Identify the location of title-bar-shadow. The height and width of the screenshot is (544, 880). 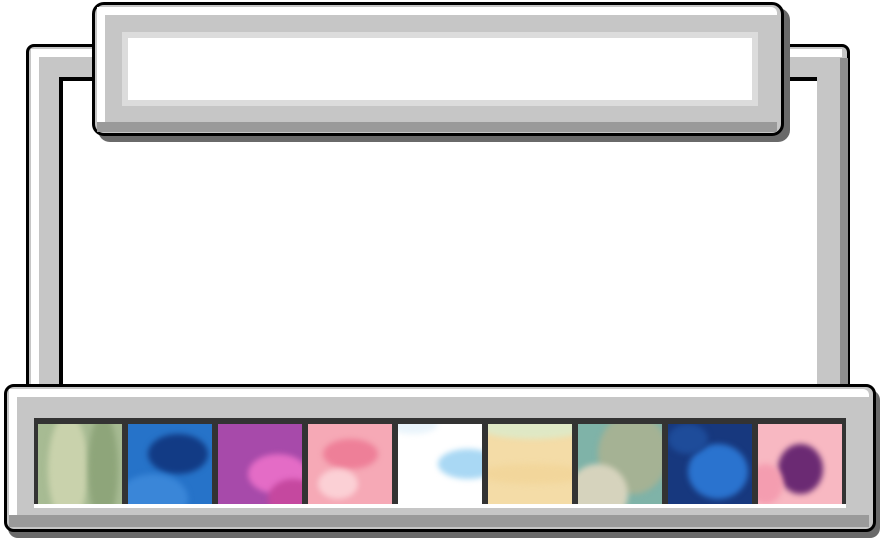
(437, 127).